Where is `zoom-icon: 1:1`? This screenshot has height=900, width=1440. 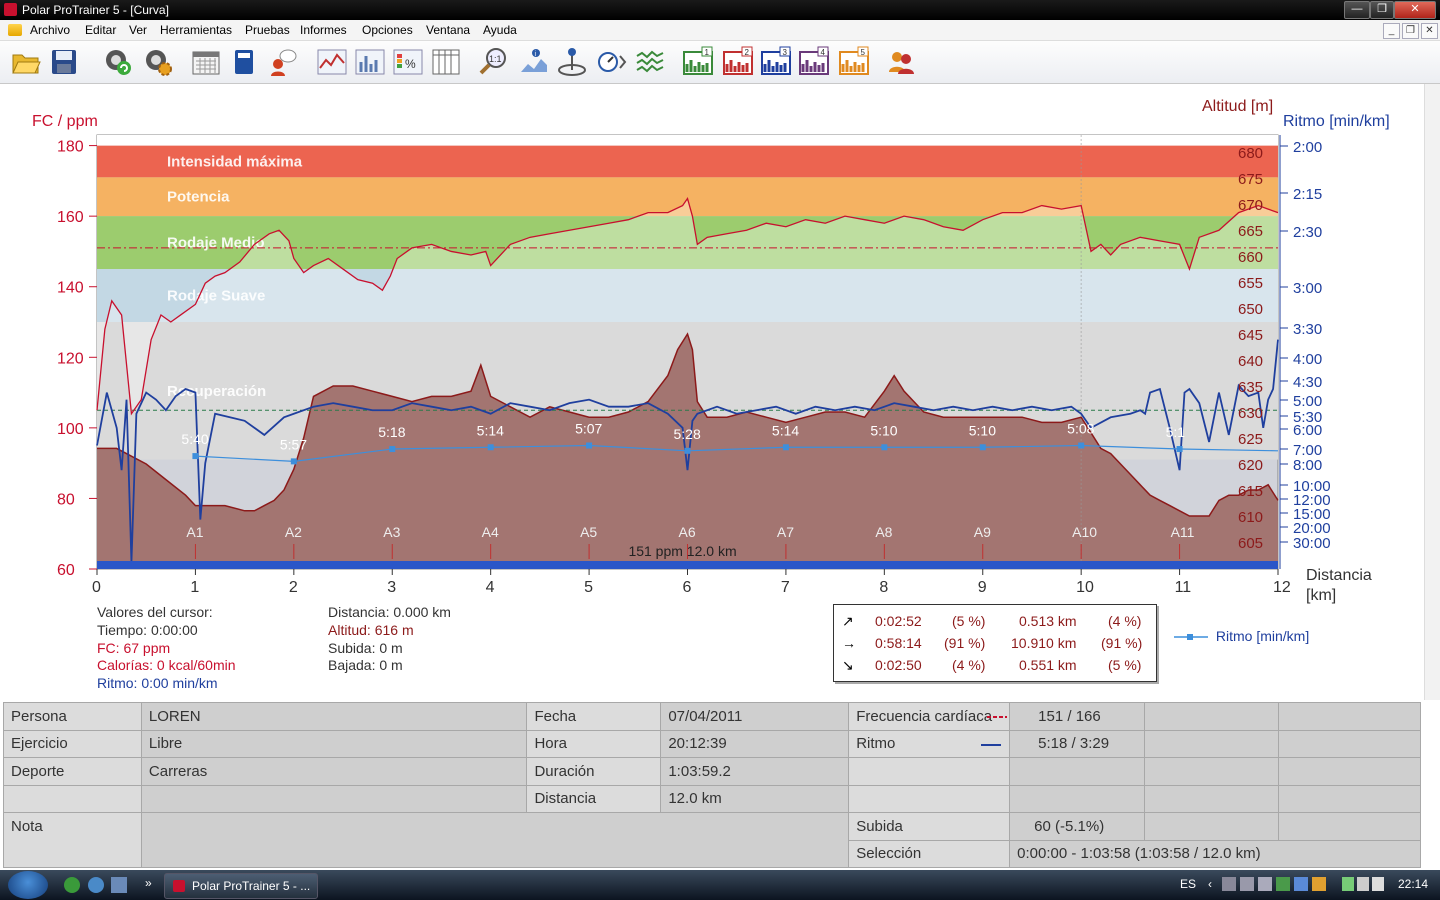 zoom-icon: 1:1 is located at coordinates (494, 62).